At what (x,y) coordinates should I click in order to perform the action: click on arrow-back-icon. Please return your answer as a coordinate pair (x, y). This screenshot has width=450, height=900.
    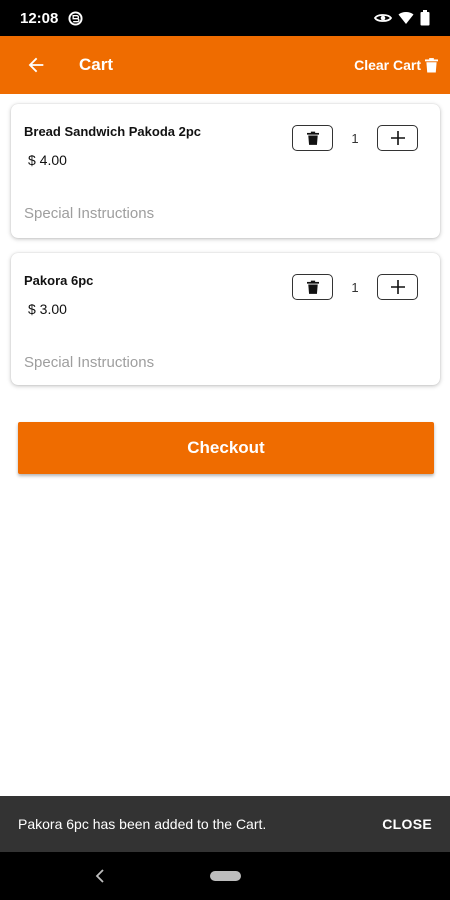
    Looking at the image, I should click on (36, 65).